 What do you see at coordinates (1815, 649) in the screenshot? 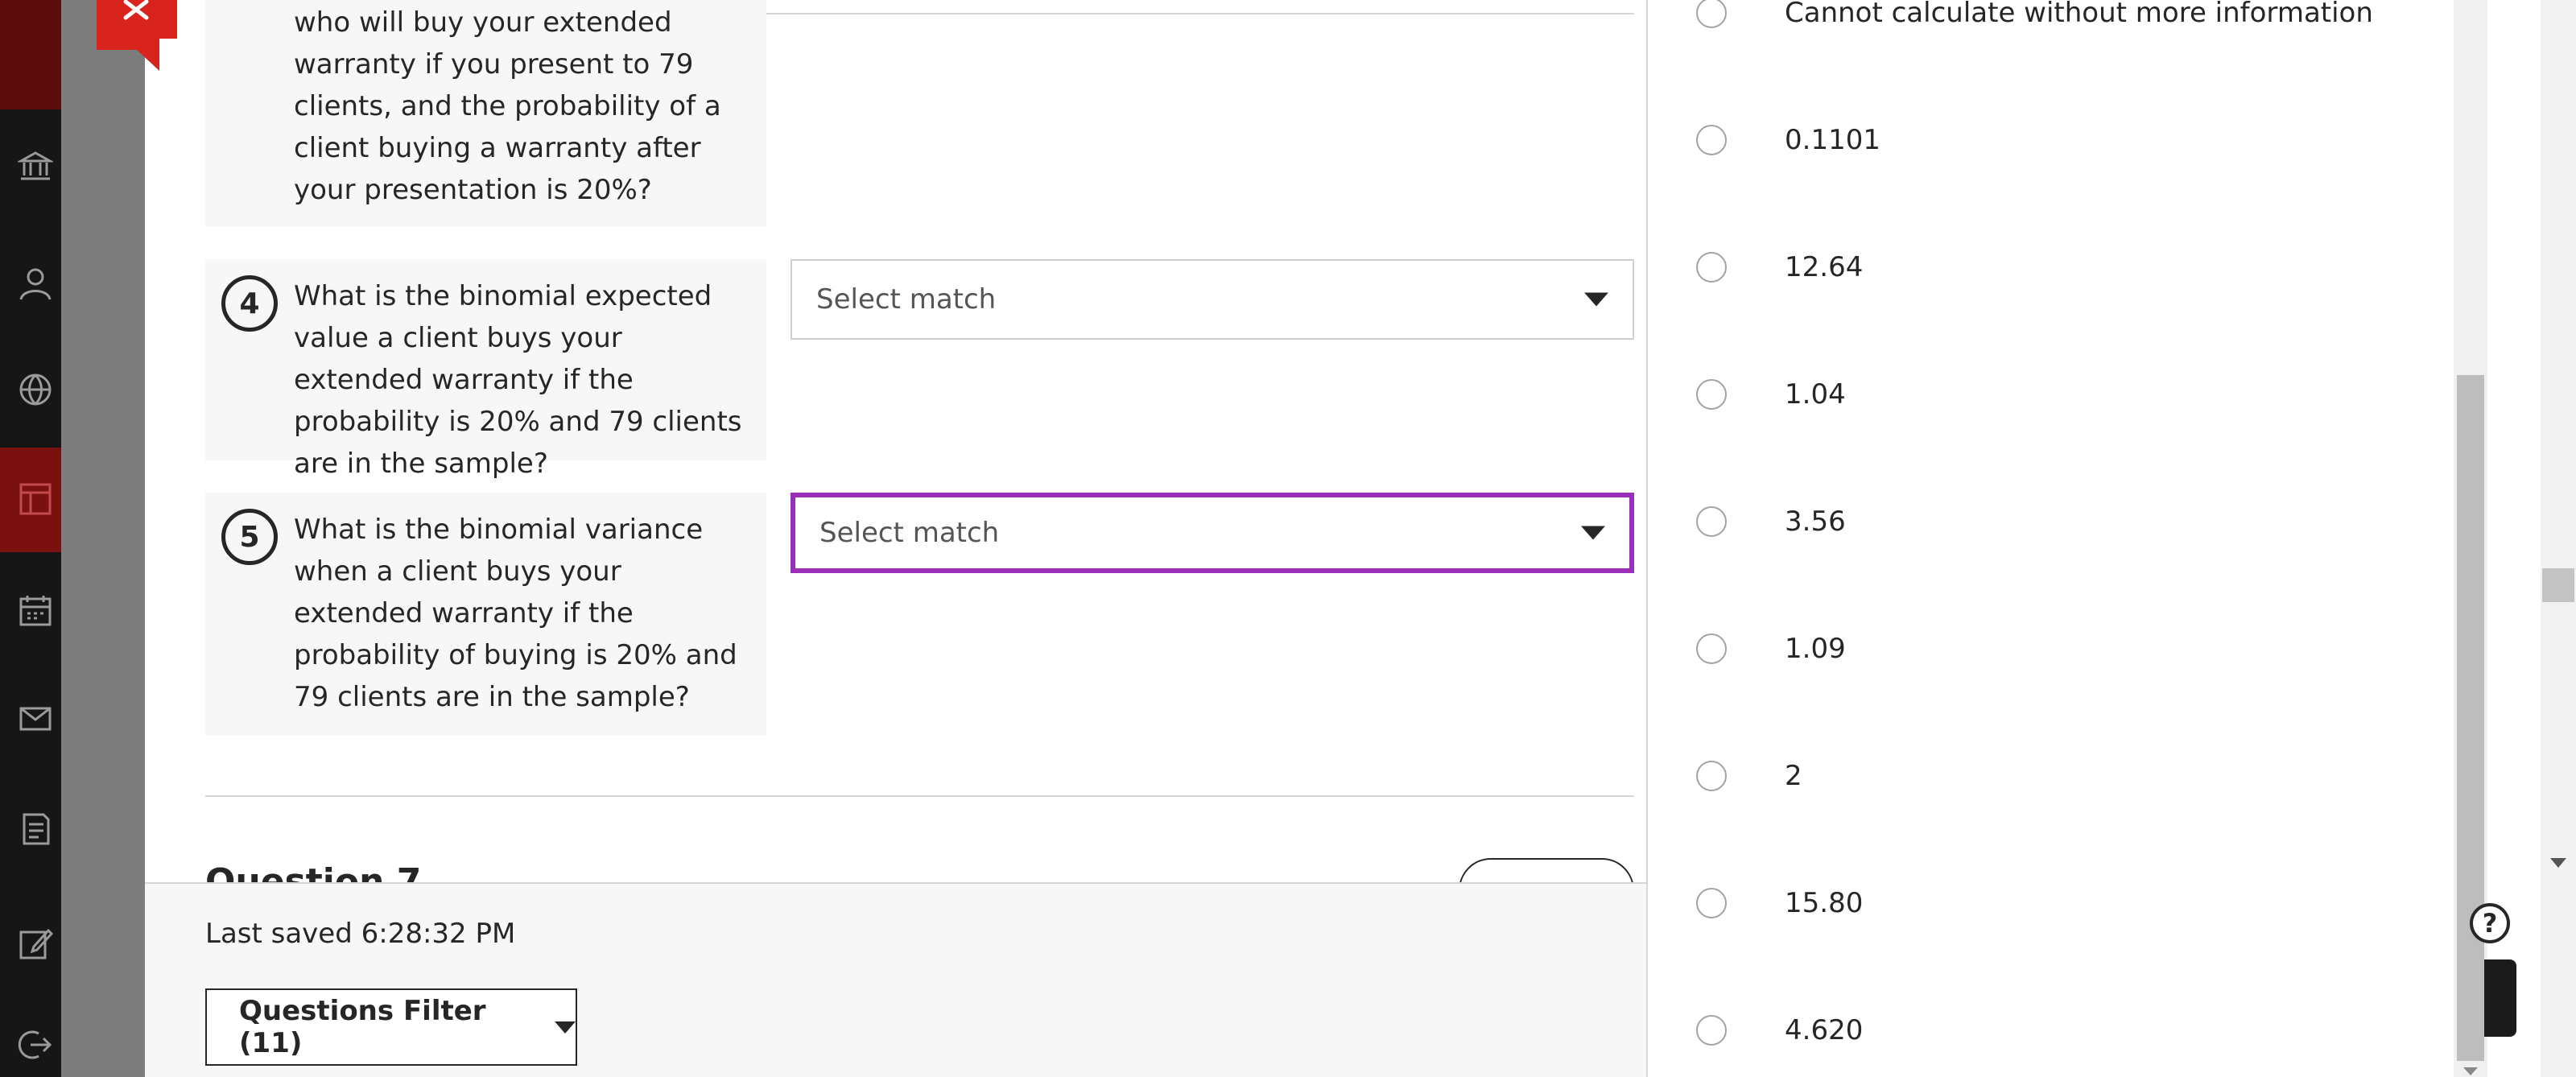
I see `option-label: 1.09` at bounding box center [1815, 649].